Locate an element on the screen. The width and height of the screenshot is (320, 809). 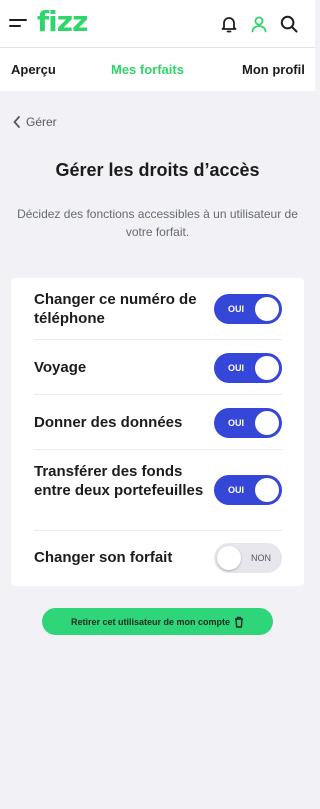
back-link: Gérer is located at coordinates (34, 122).